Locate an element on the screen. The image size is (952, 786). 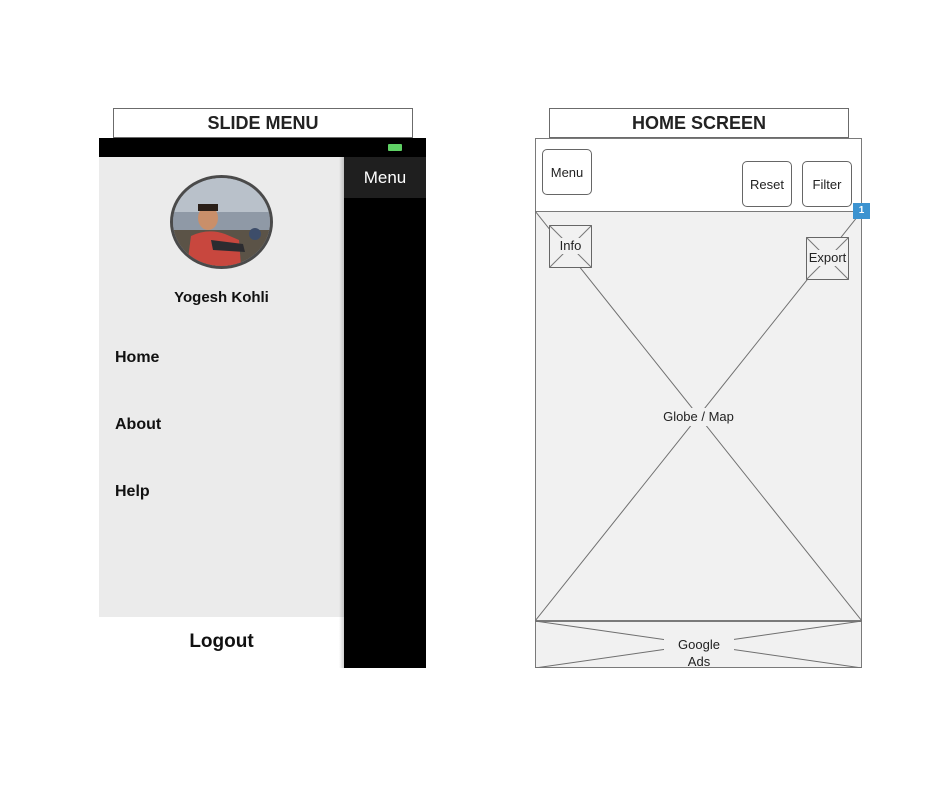
avatar-photo-icon is located at coordinates (221, 222).